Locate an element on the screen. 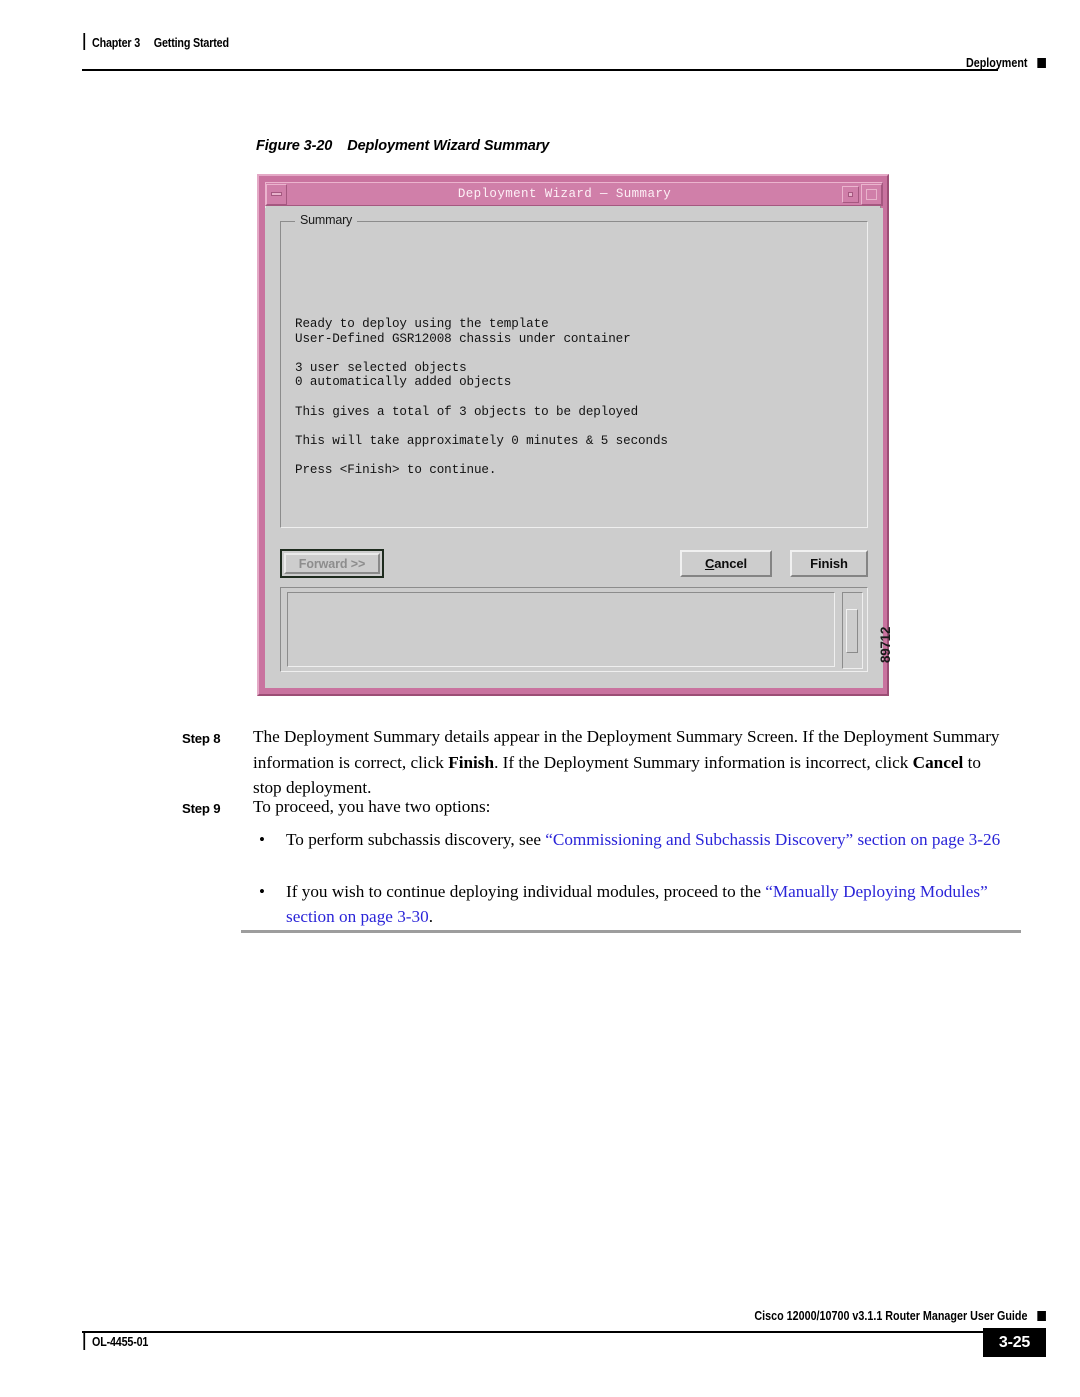 Image resolution: width=1080 pixels, height=1397 pixels. scrollbar-thumb is located at coordinates (852, 631).